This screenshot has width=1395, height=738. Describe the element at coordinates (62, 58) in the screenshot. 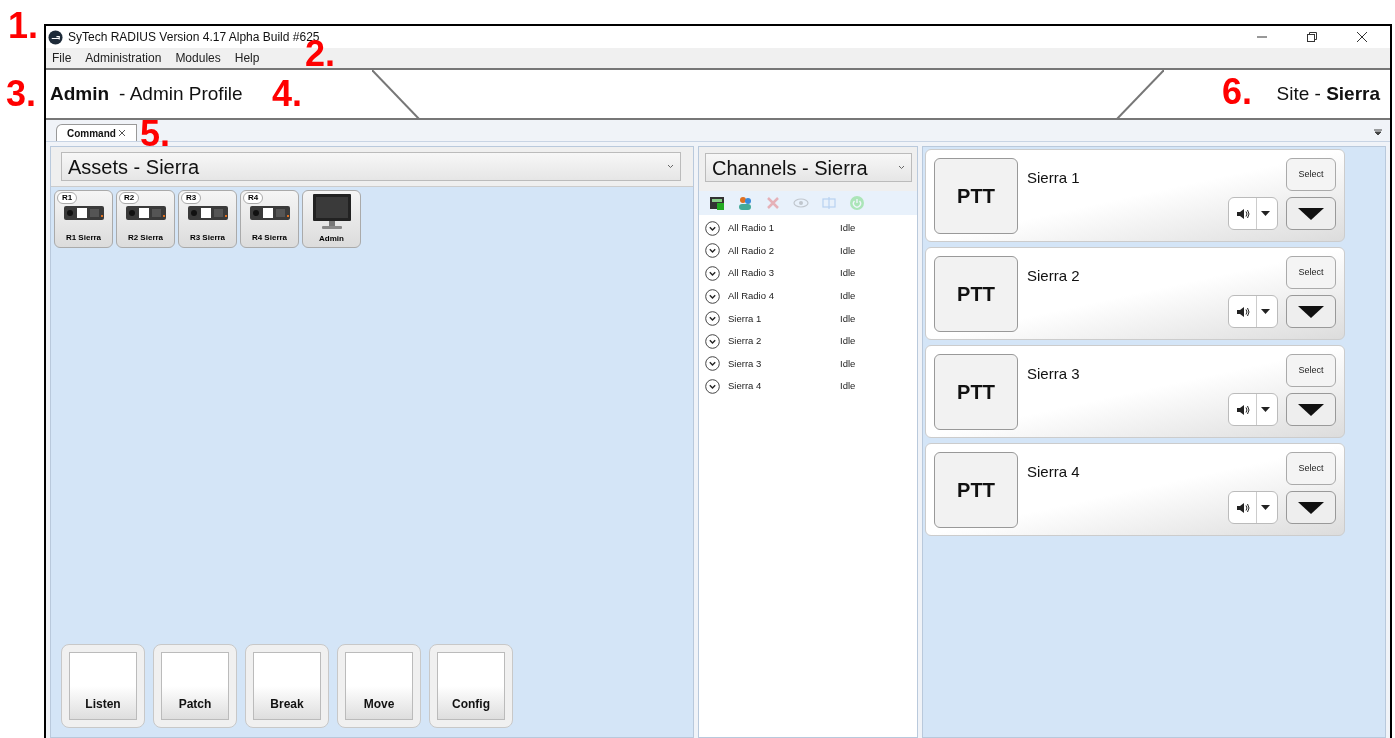

I see `menu-item: File` at that location.